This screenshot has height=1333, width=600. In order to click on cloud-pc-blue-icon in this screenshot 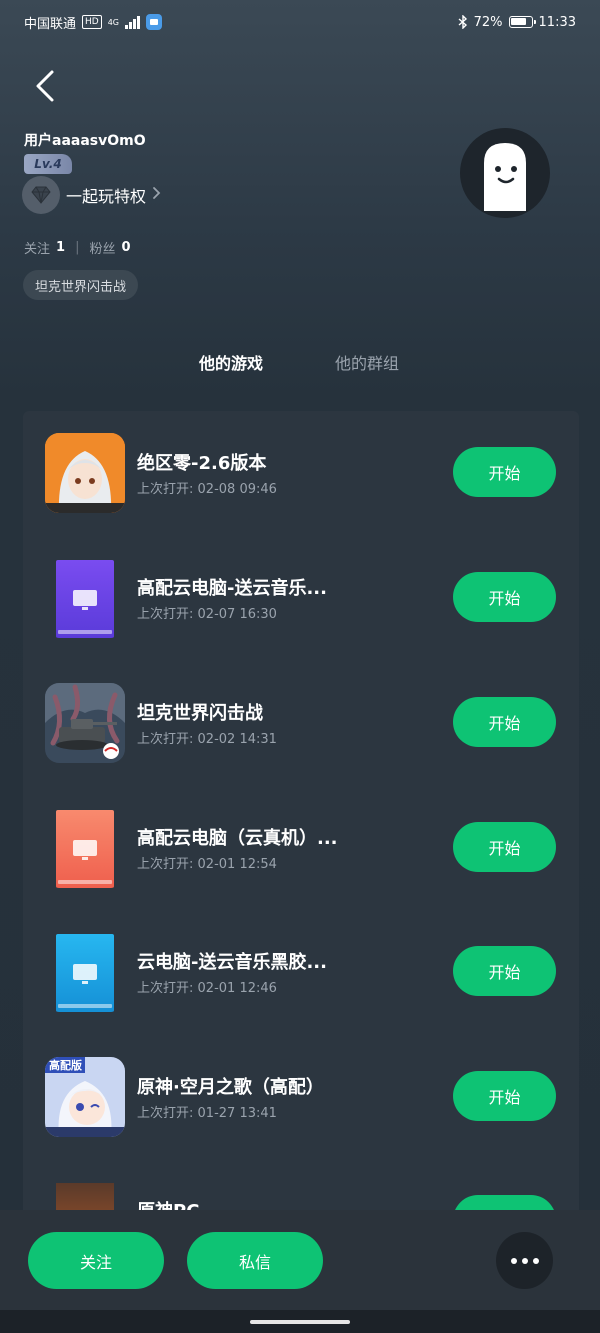, I will do `click(85, 972)`.